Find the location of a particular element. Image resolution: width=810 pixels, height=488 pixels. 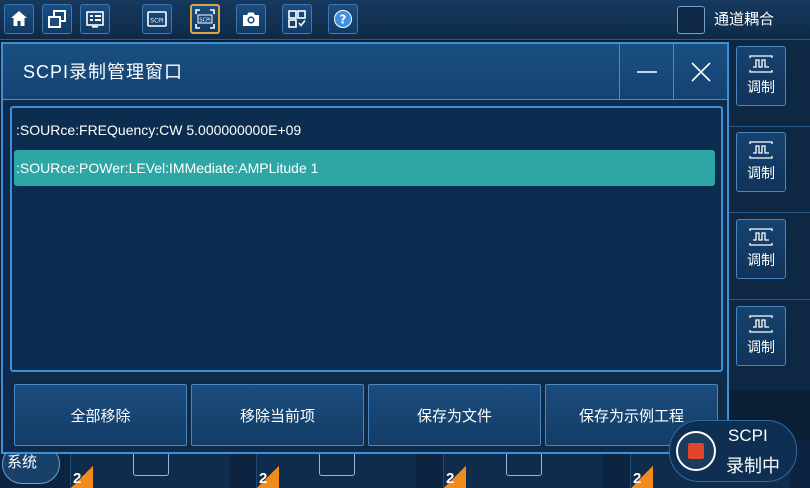

scpi-record-icon: SCPI is located at coordinates (205, 19).